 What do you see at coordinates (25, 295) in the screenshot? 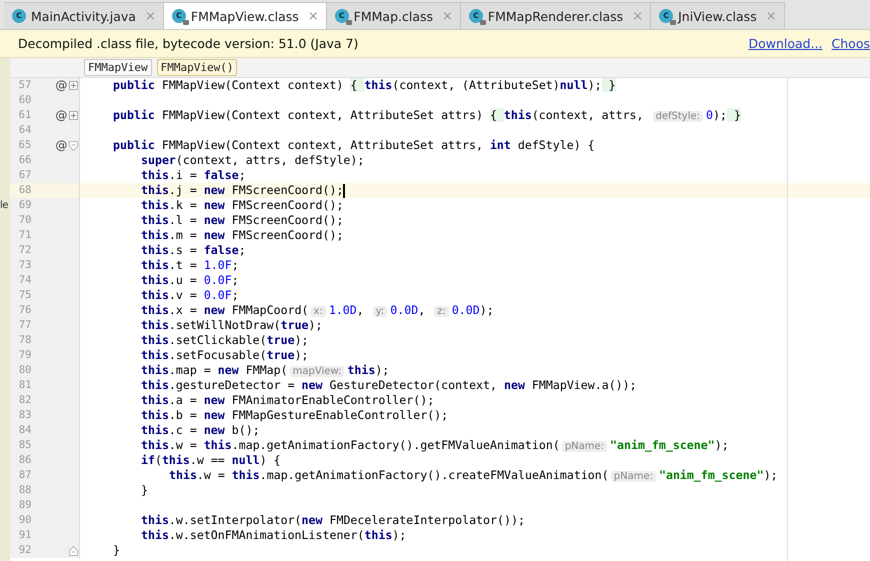
I see `line-number: 75` at bounding box center [25, 295].